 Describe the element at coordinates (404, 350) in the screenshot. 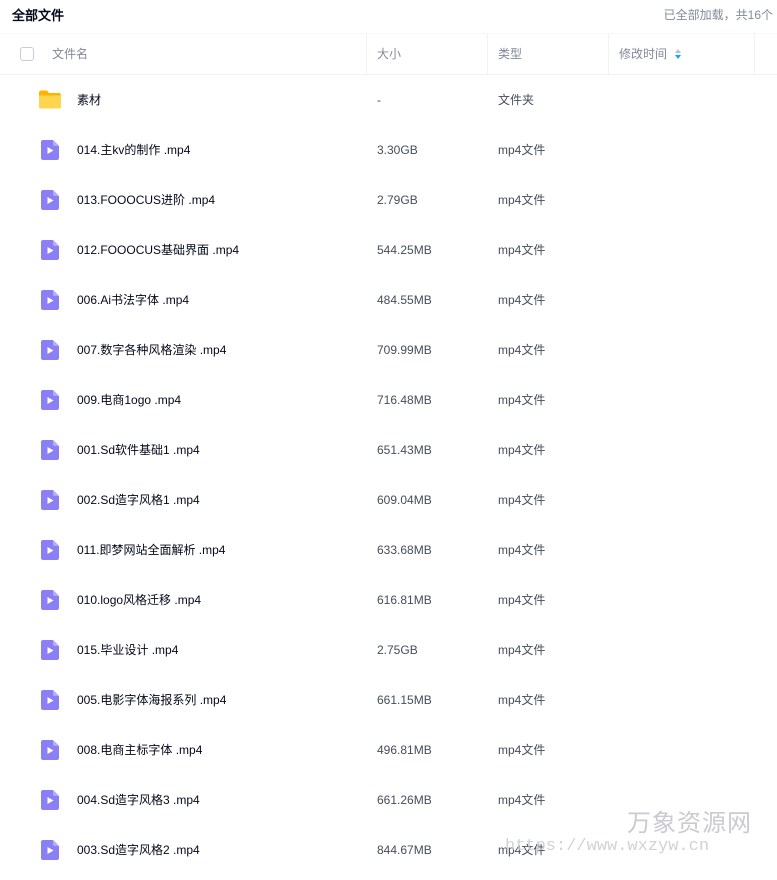

I see `file-size: 709.99MB` at that location.